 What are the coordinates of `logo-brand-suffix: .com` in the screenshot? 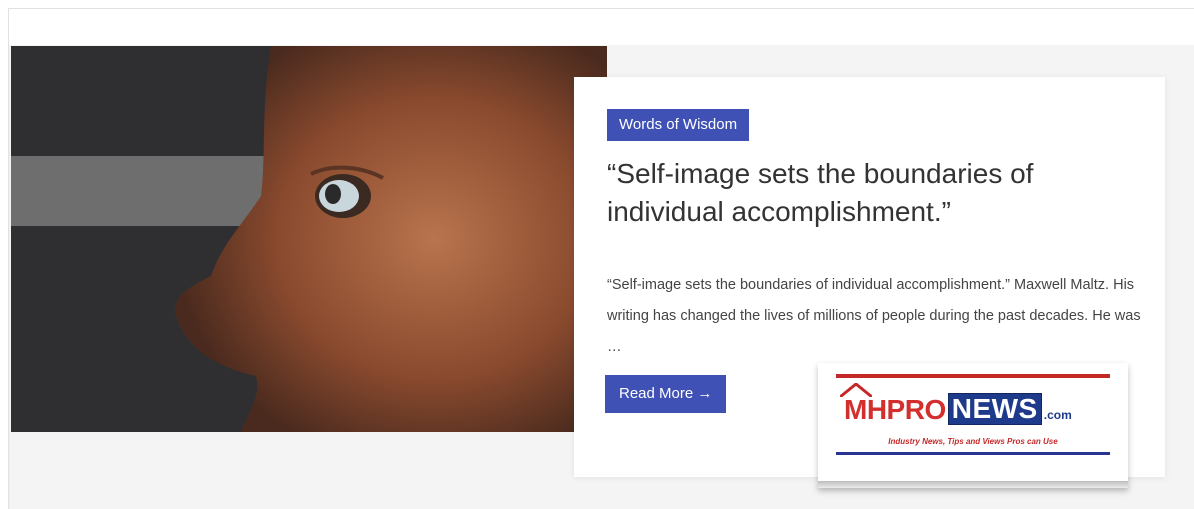 It's located at (1057, 415).